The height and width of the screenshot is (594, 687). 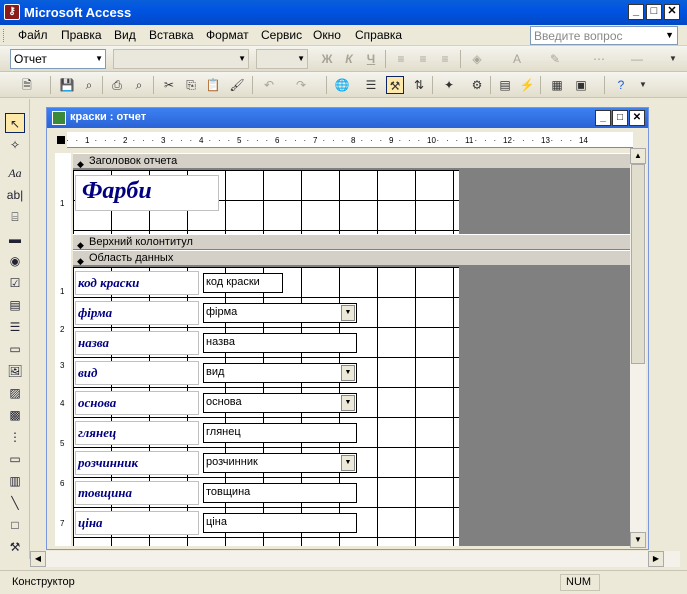 What do you see at coordinates (445, 59) in the screenshot?
I see `align-right-icon: ≡` at bounding box center [445, 59].